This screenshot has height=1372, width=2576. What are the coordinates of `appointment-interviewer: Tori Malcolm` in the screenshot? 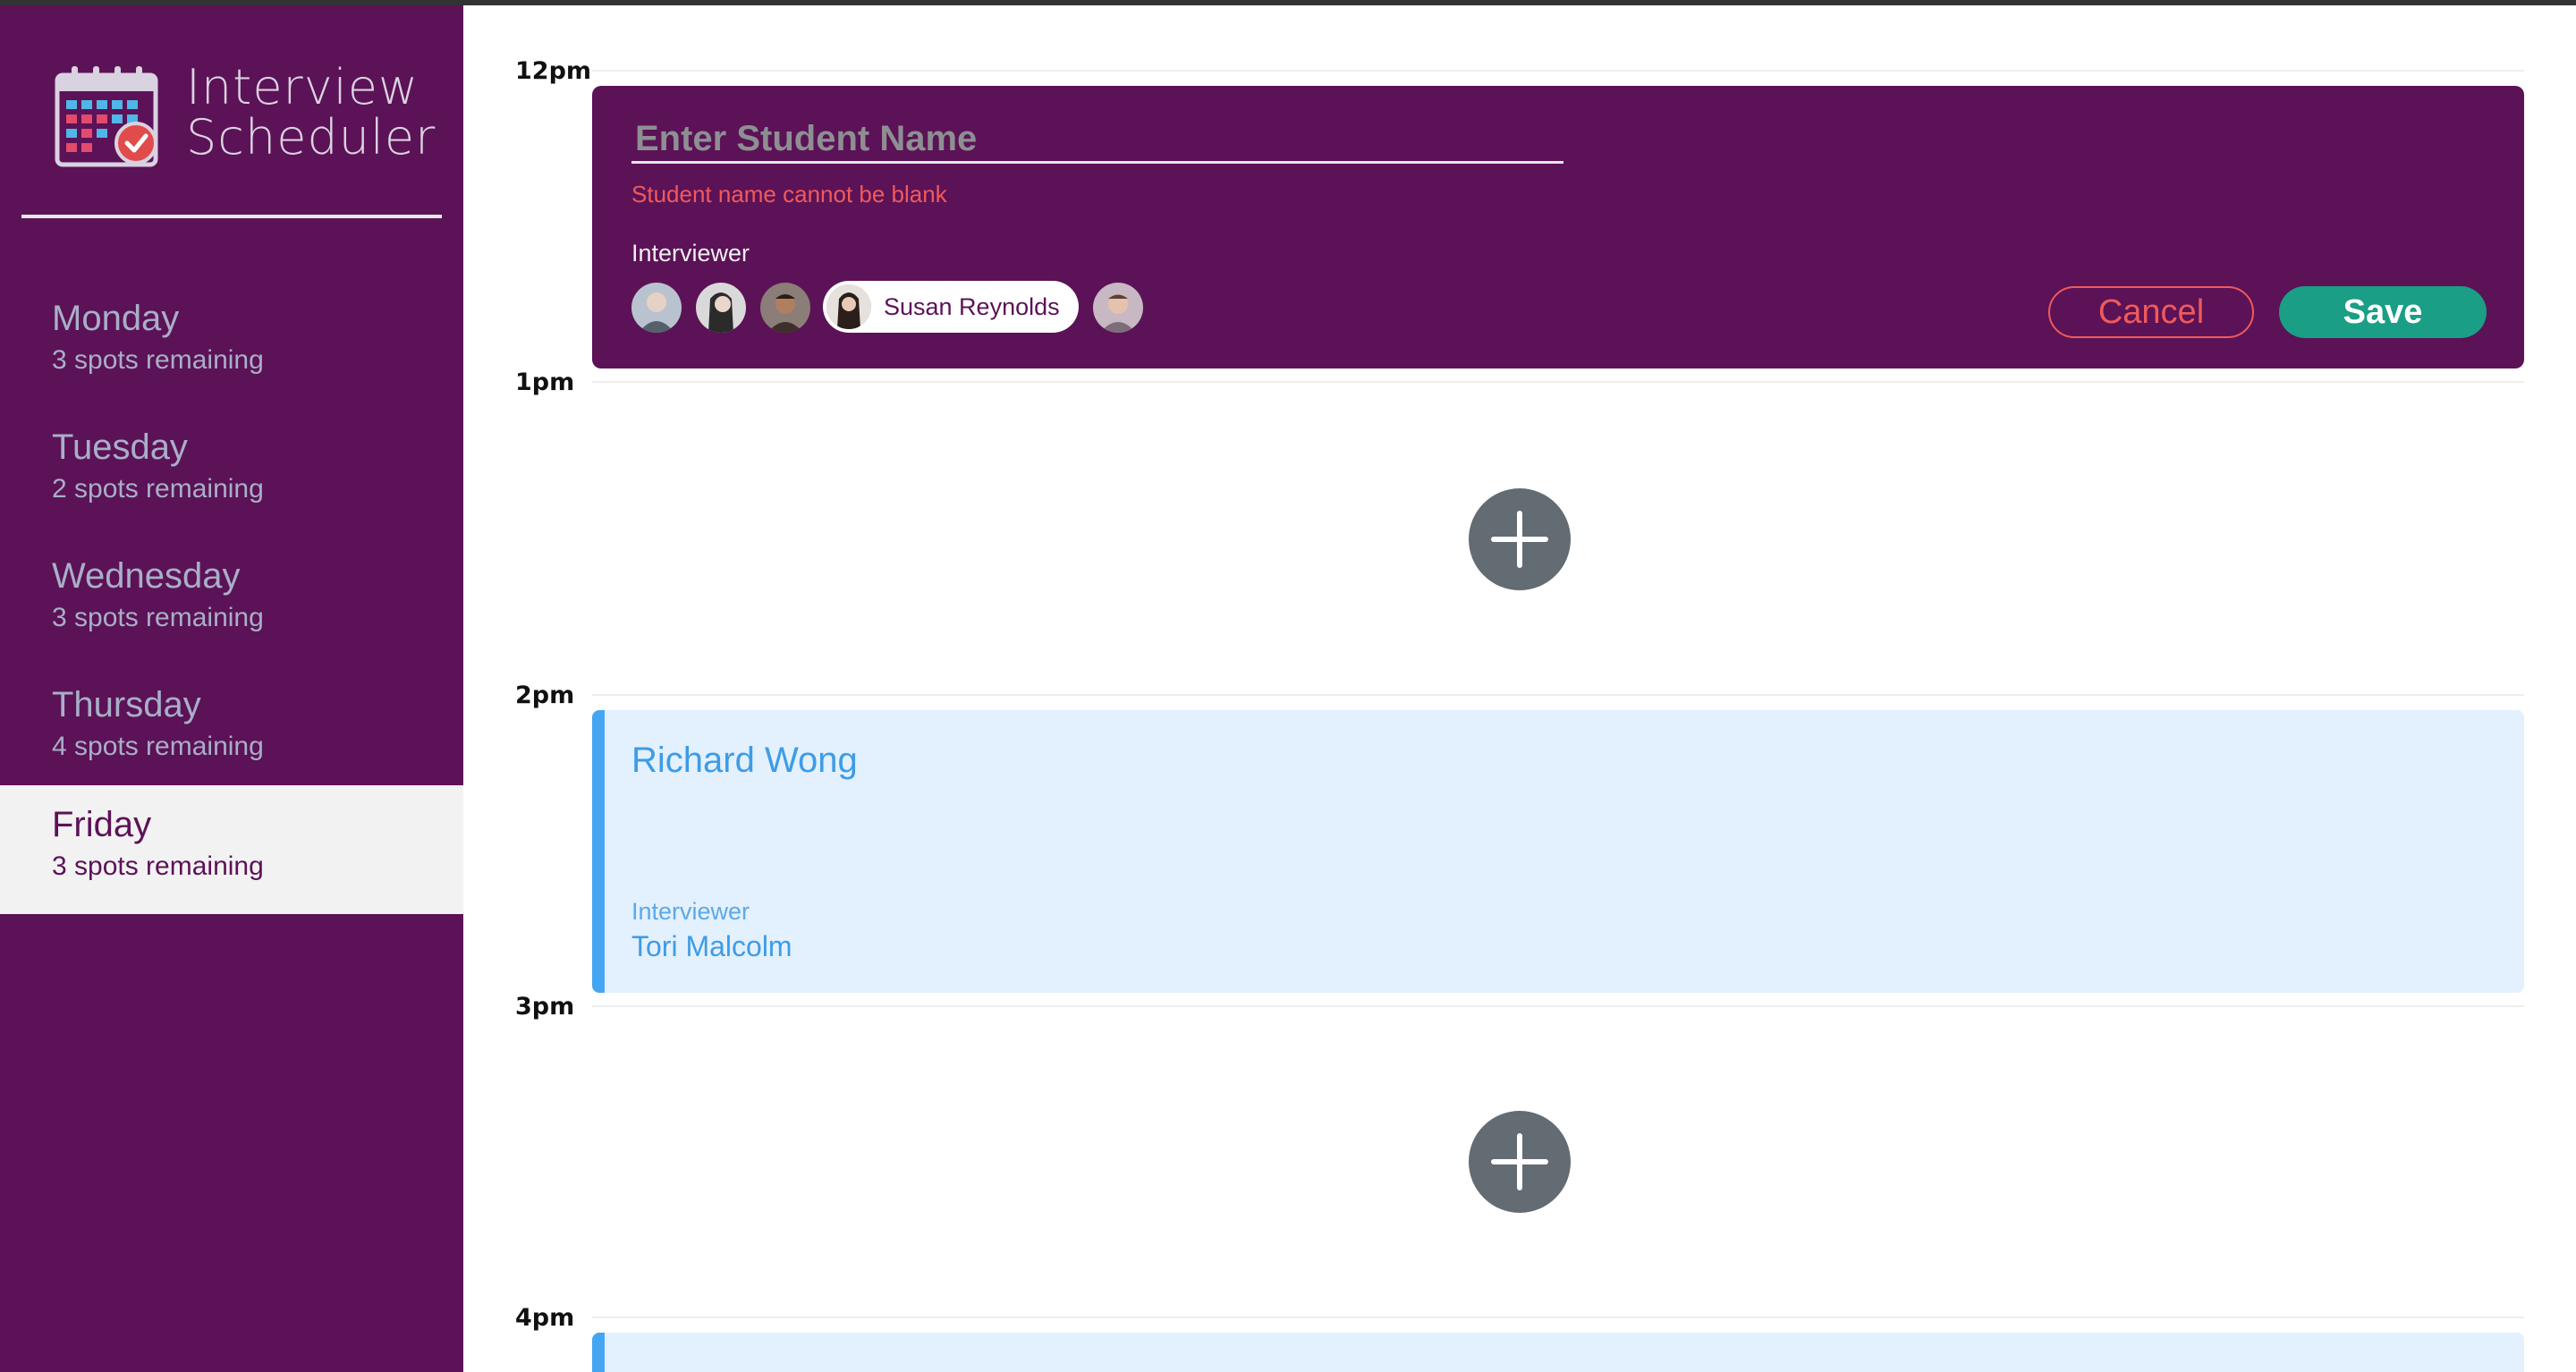 It's located at (711, 946).